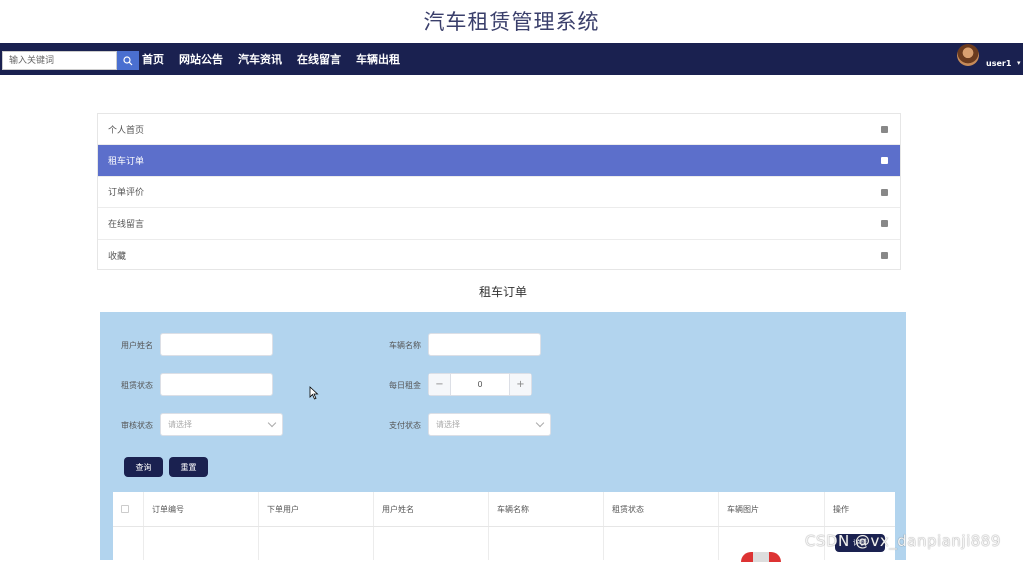  I want to click on daily-rent-value: 0, so click(480, 384).